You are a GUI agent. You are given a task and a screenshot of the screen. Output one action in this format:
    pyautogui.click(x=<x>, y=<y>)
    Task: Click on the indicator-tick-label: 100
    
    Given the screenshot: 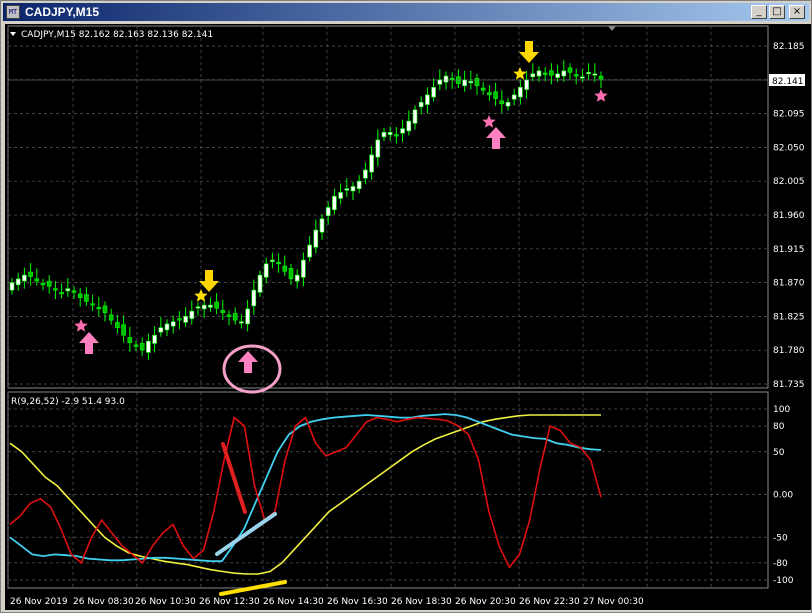 What is the action you would take?
    pyautogui.click(x=781, y=410)
    